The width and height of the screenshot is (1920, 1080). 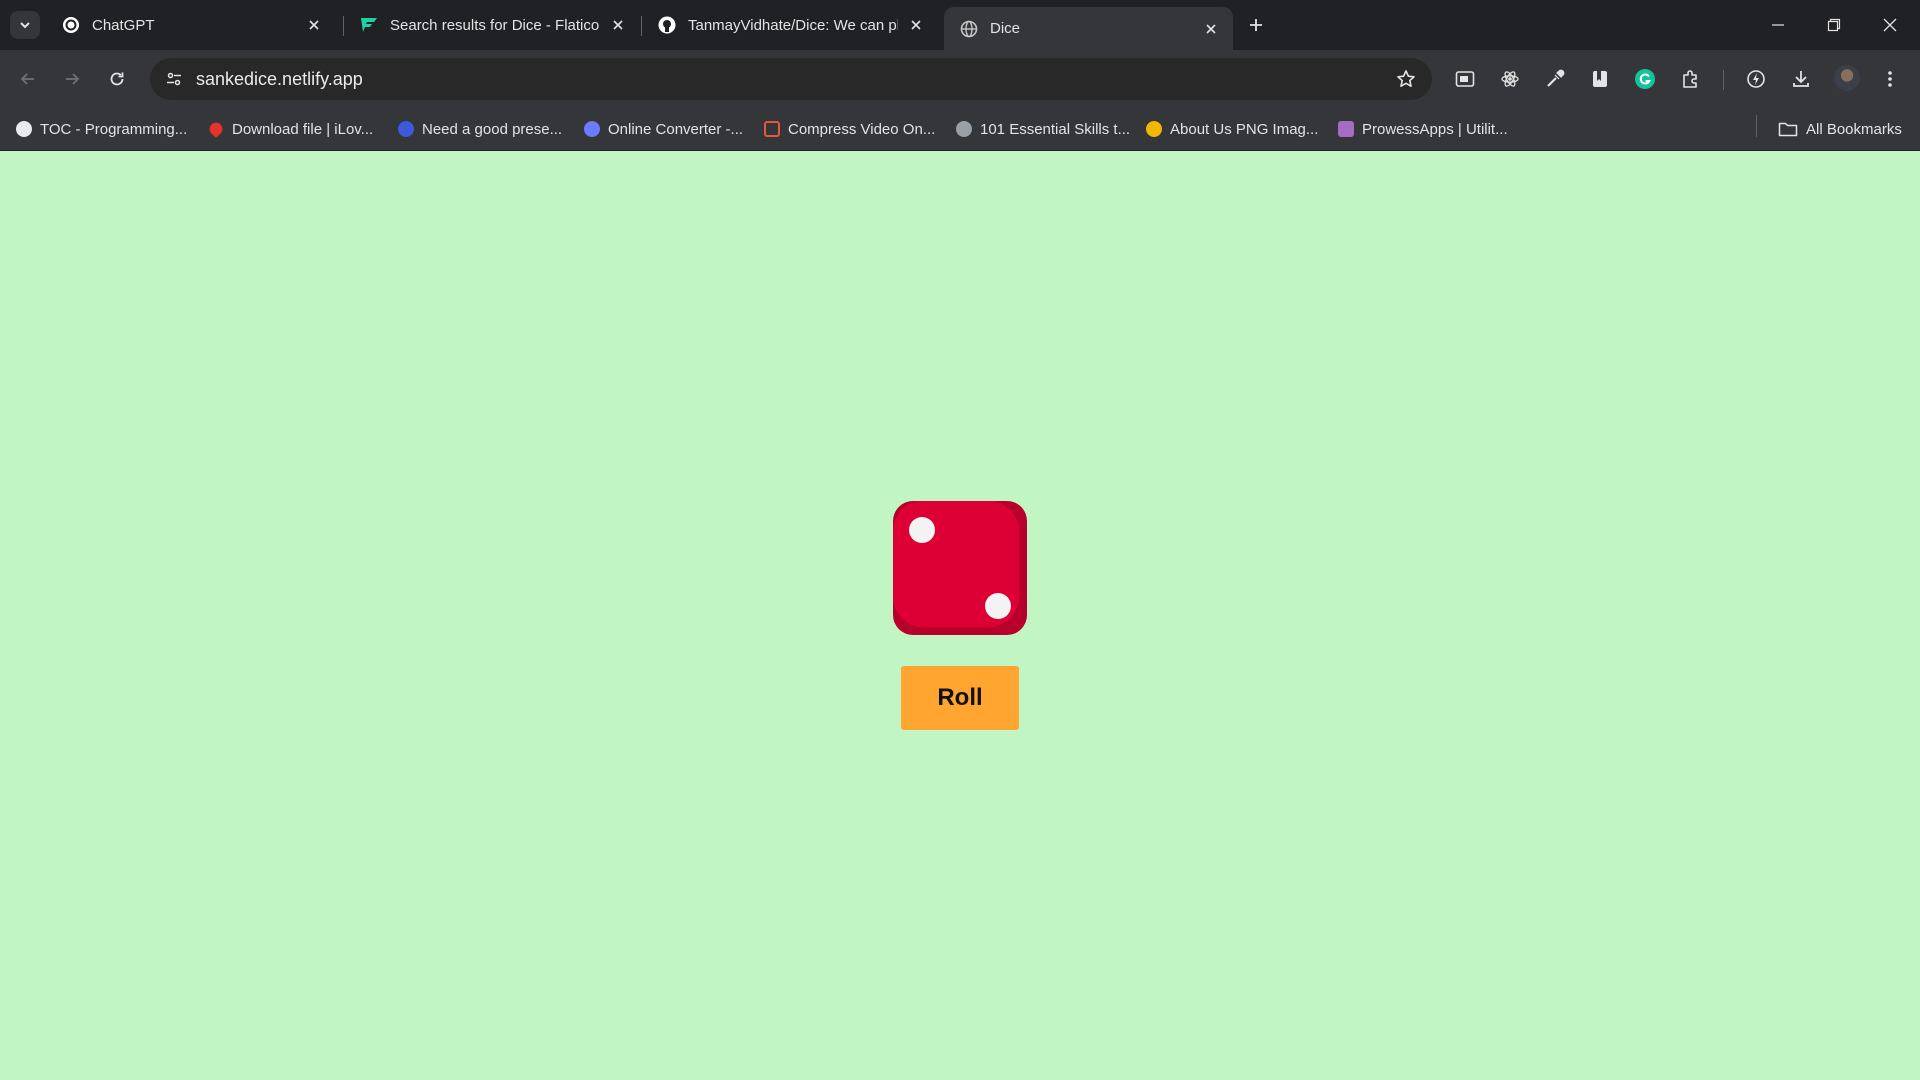 I want to click on profile-avatar, so click(x=1847, y=78).